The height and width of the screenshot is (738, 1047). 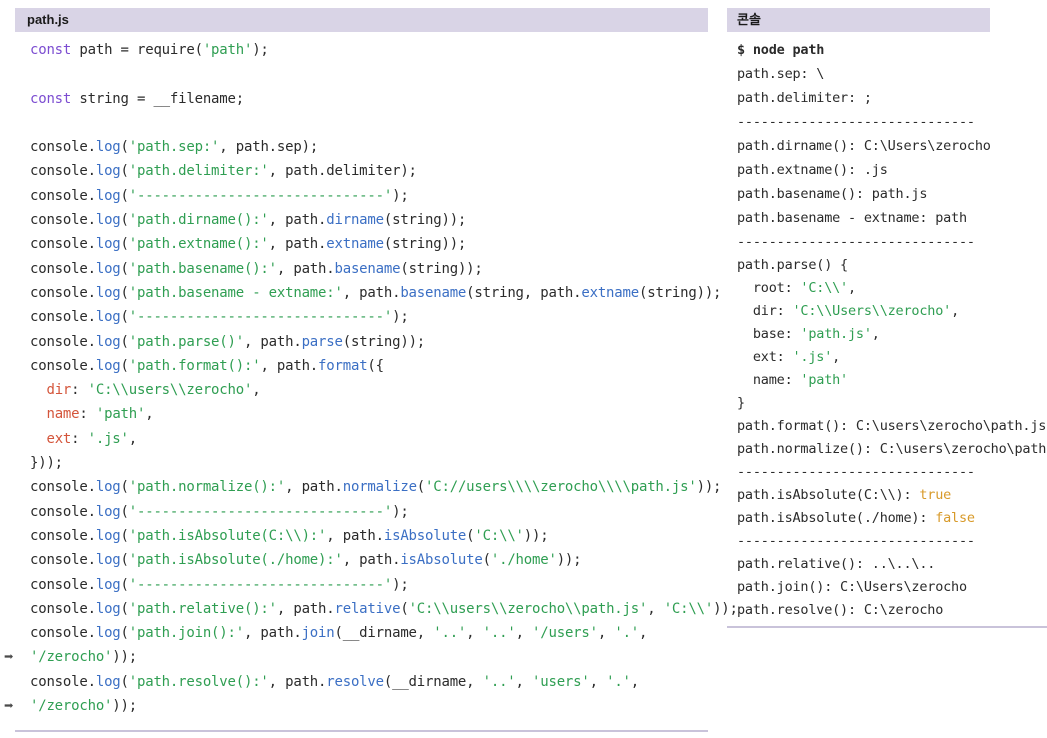 What do you see at coordinates (832, 194) in the screenshot?
I see `console-line: path.basename(): path.js` at bounding box center [832, 194].